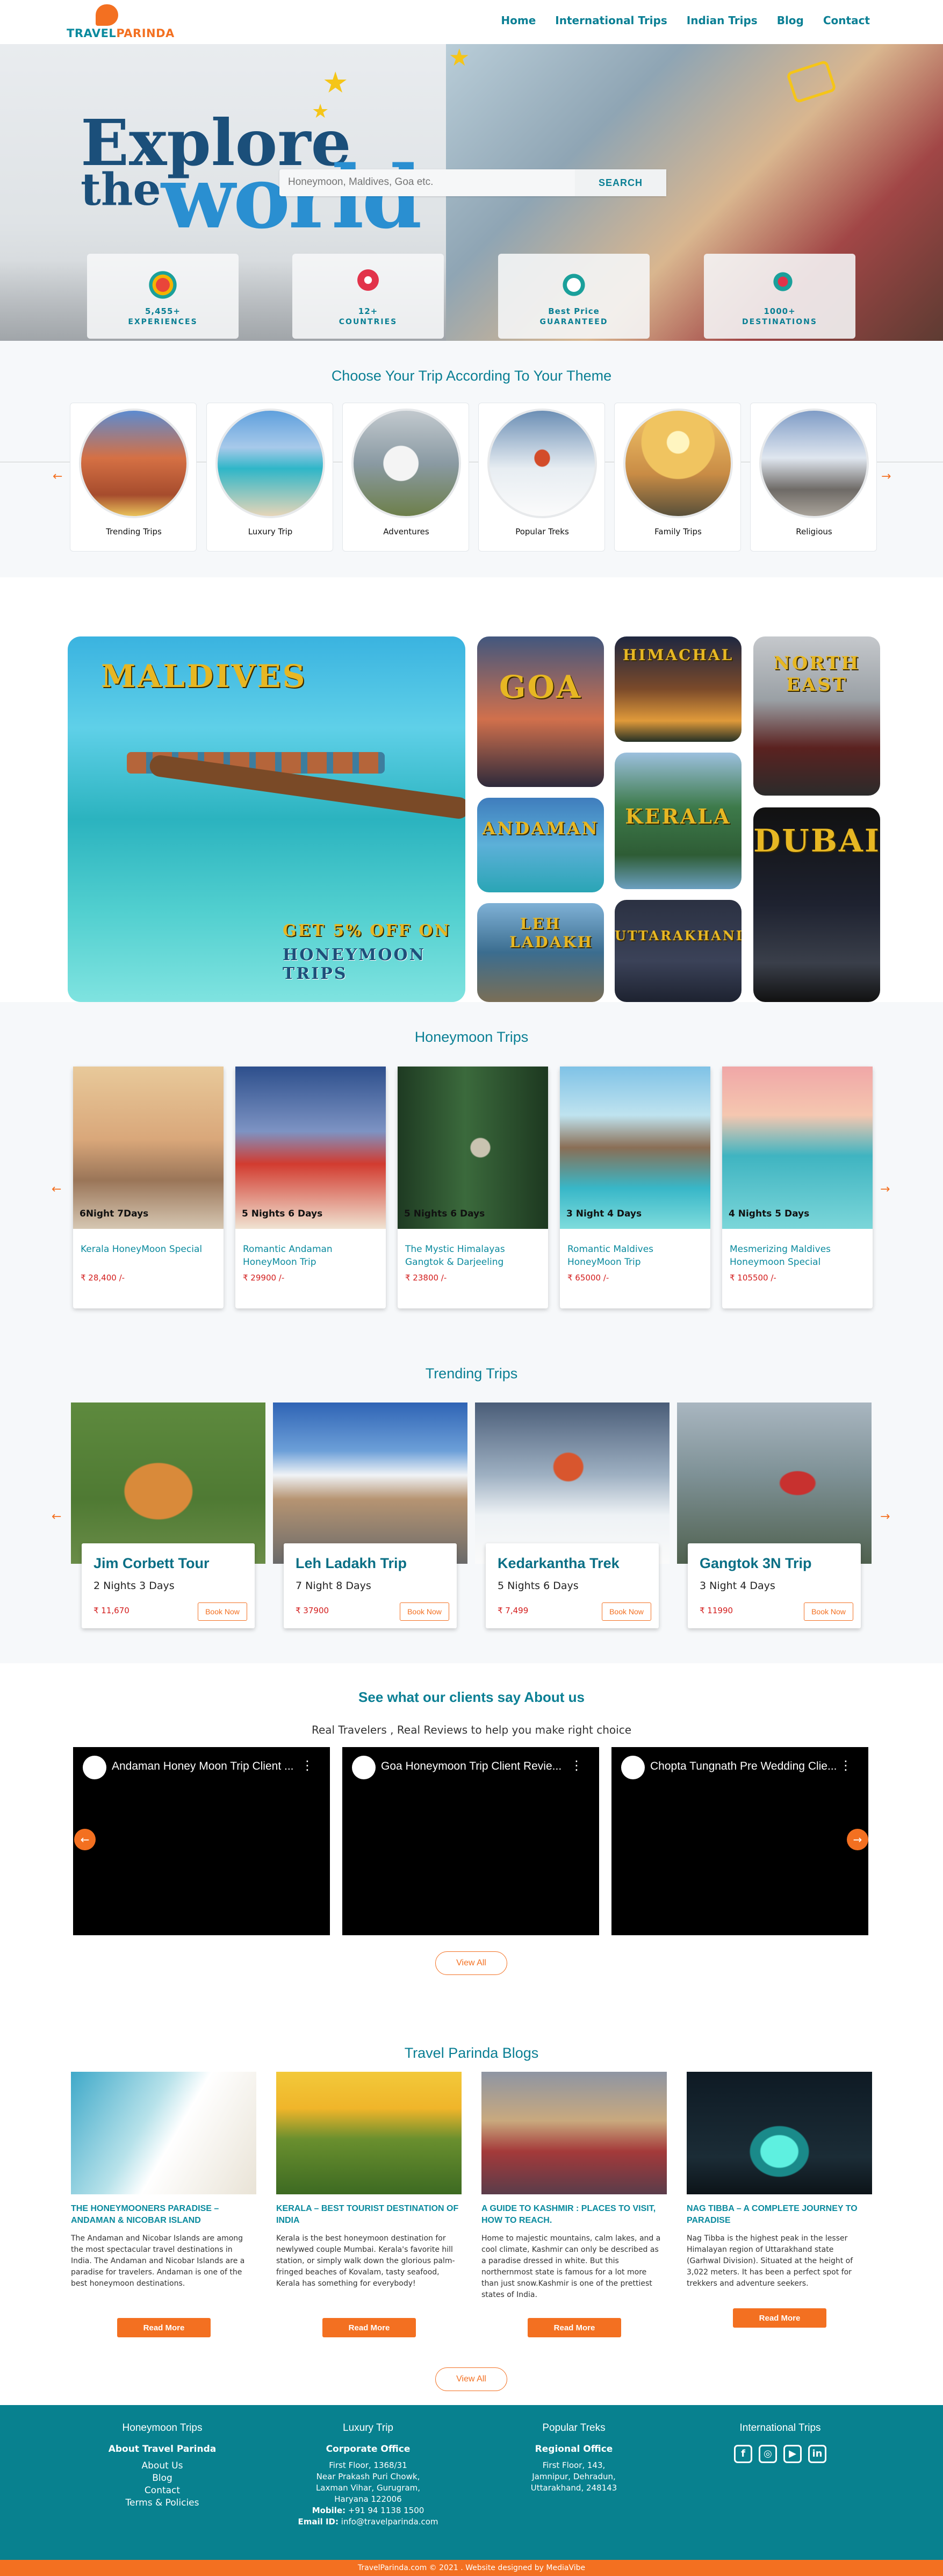 The image size is (943, 2576). What do you see at coordinates (405, 477) in the screenshot?
I see `theme-card-adventures: Adventures` at bounding box center [405, 477].